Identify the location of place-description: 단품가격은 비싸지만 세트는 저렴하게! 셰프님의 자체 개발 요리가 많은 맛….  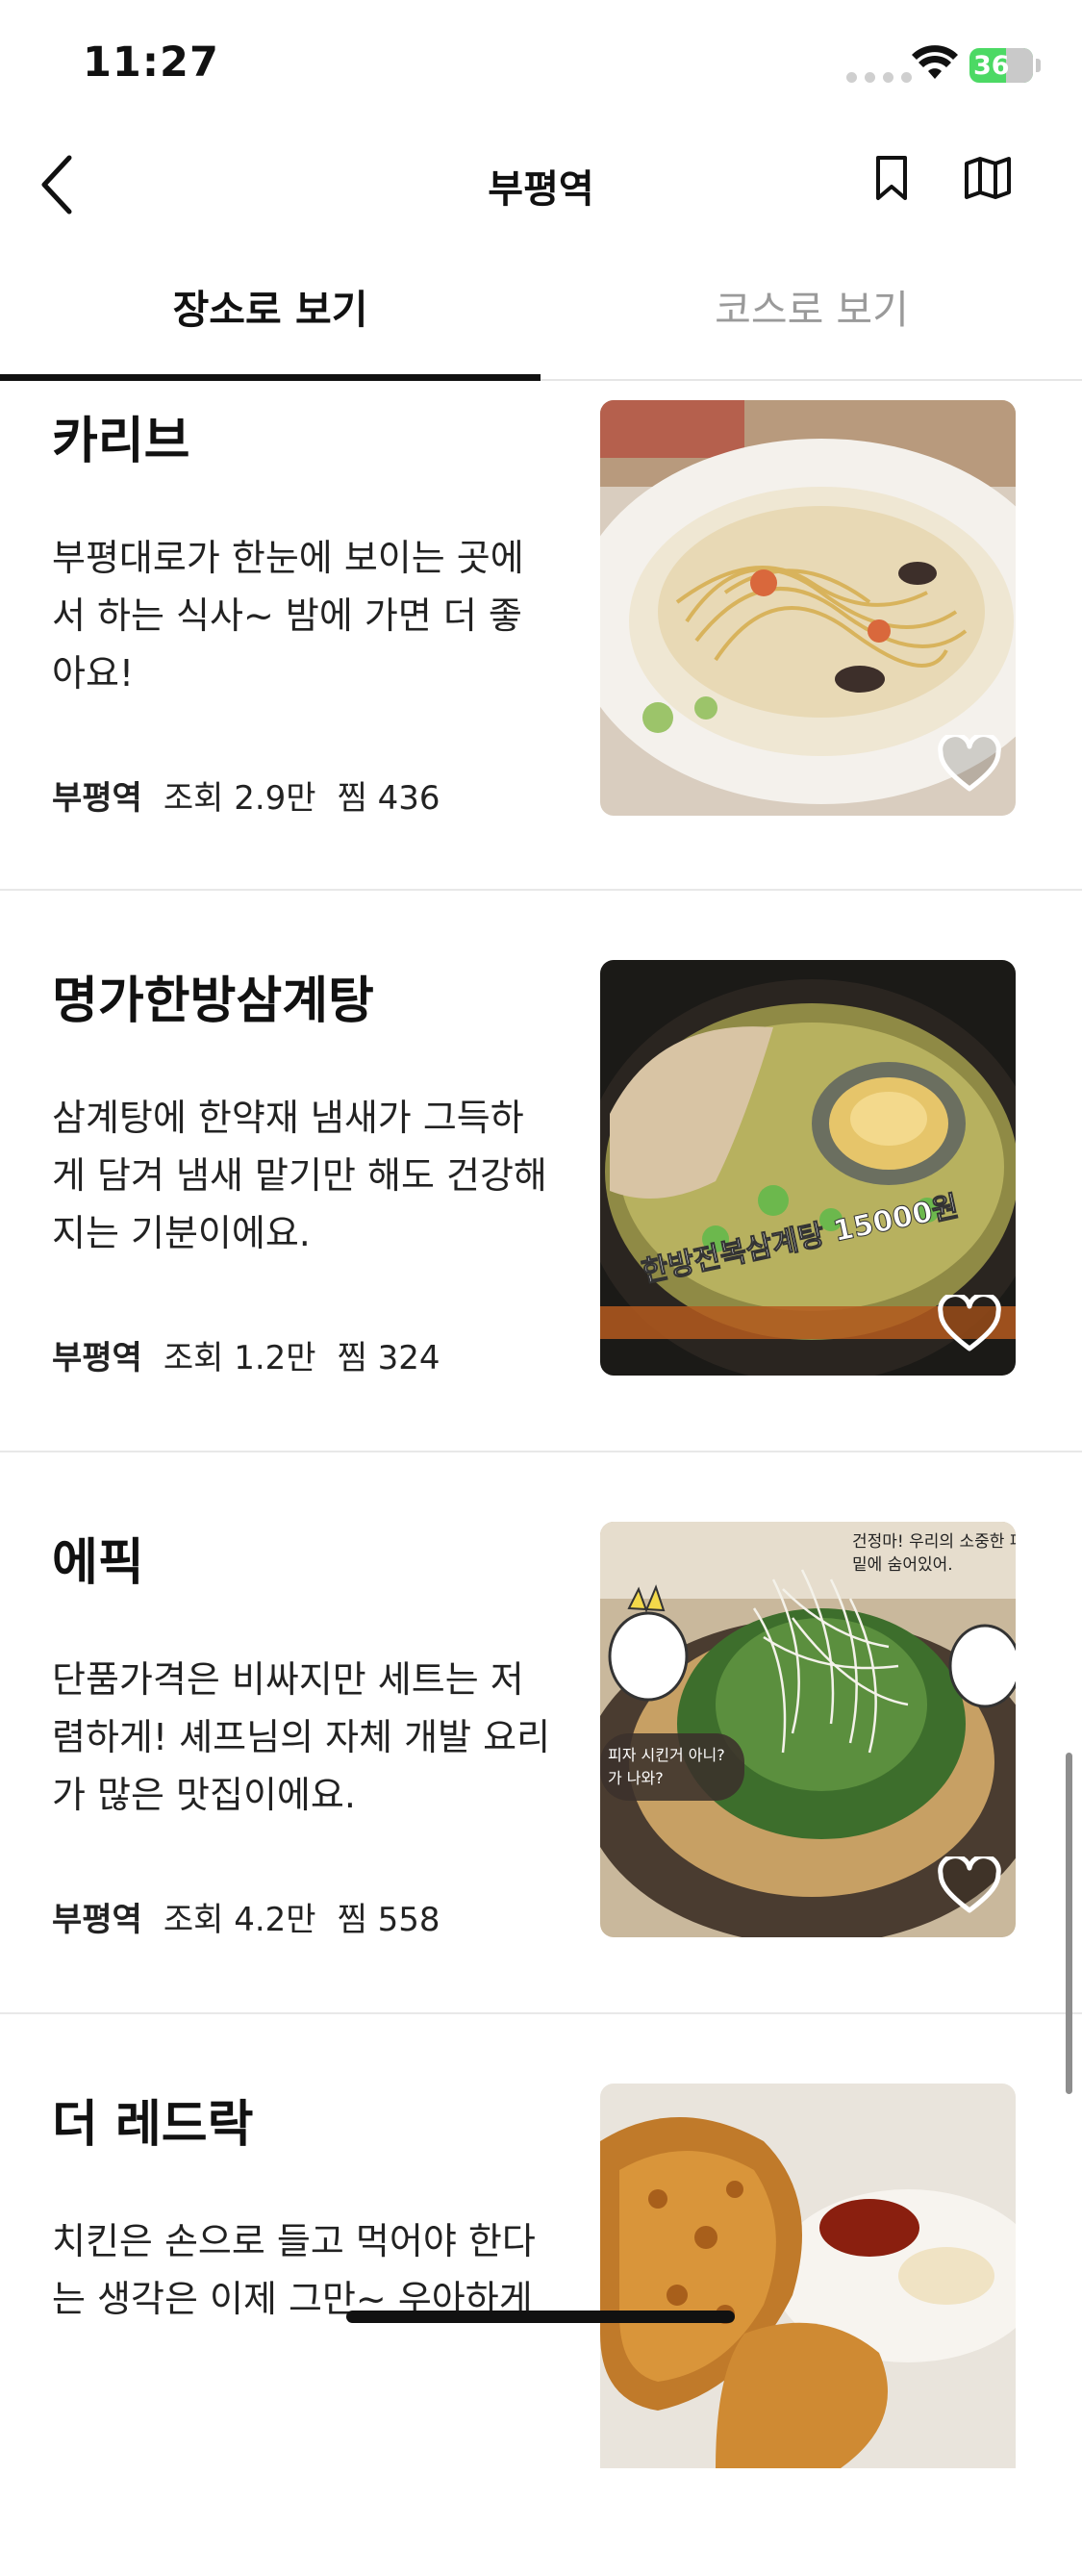
(301, 1737).